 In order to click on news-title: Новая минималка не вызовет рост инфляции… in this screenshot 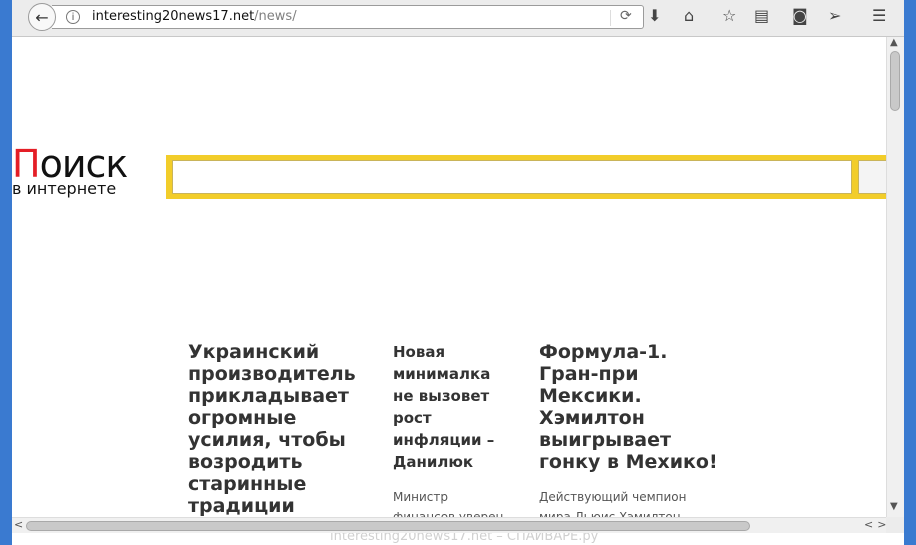, I will do `click(453, 407)`.